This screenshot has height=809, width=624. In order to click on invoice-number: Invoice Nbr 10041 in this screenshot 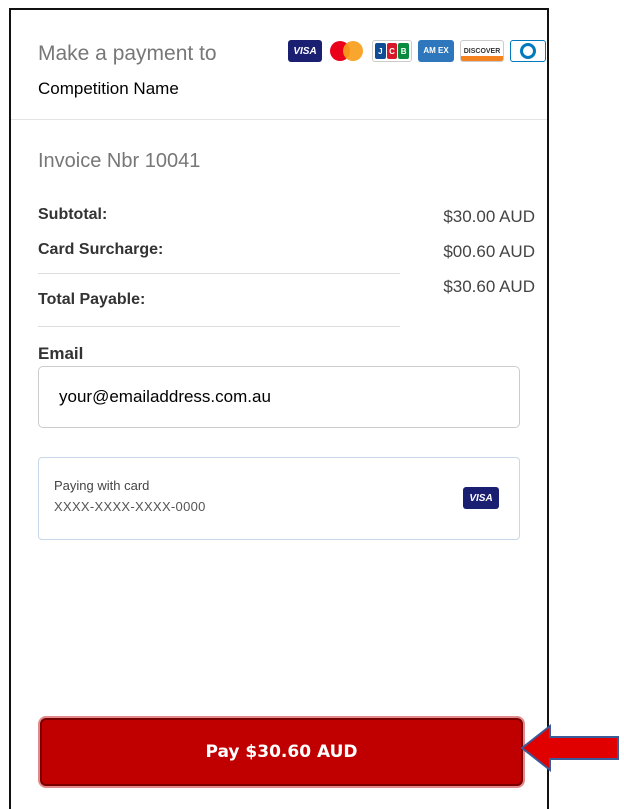, I will do `click(119, 161)`.